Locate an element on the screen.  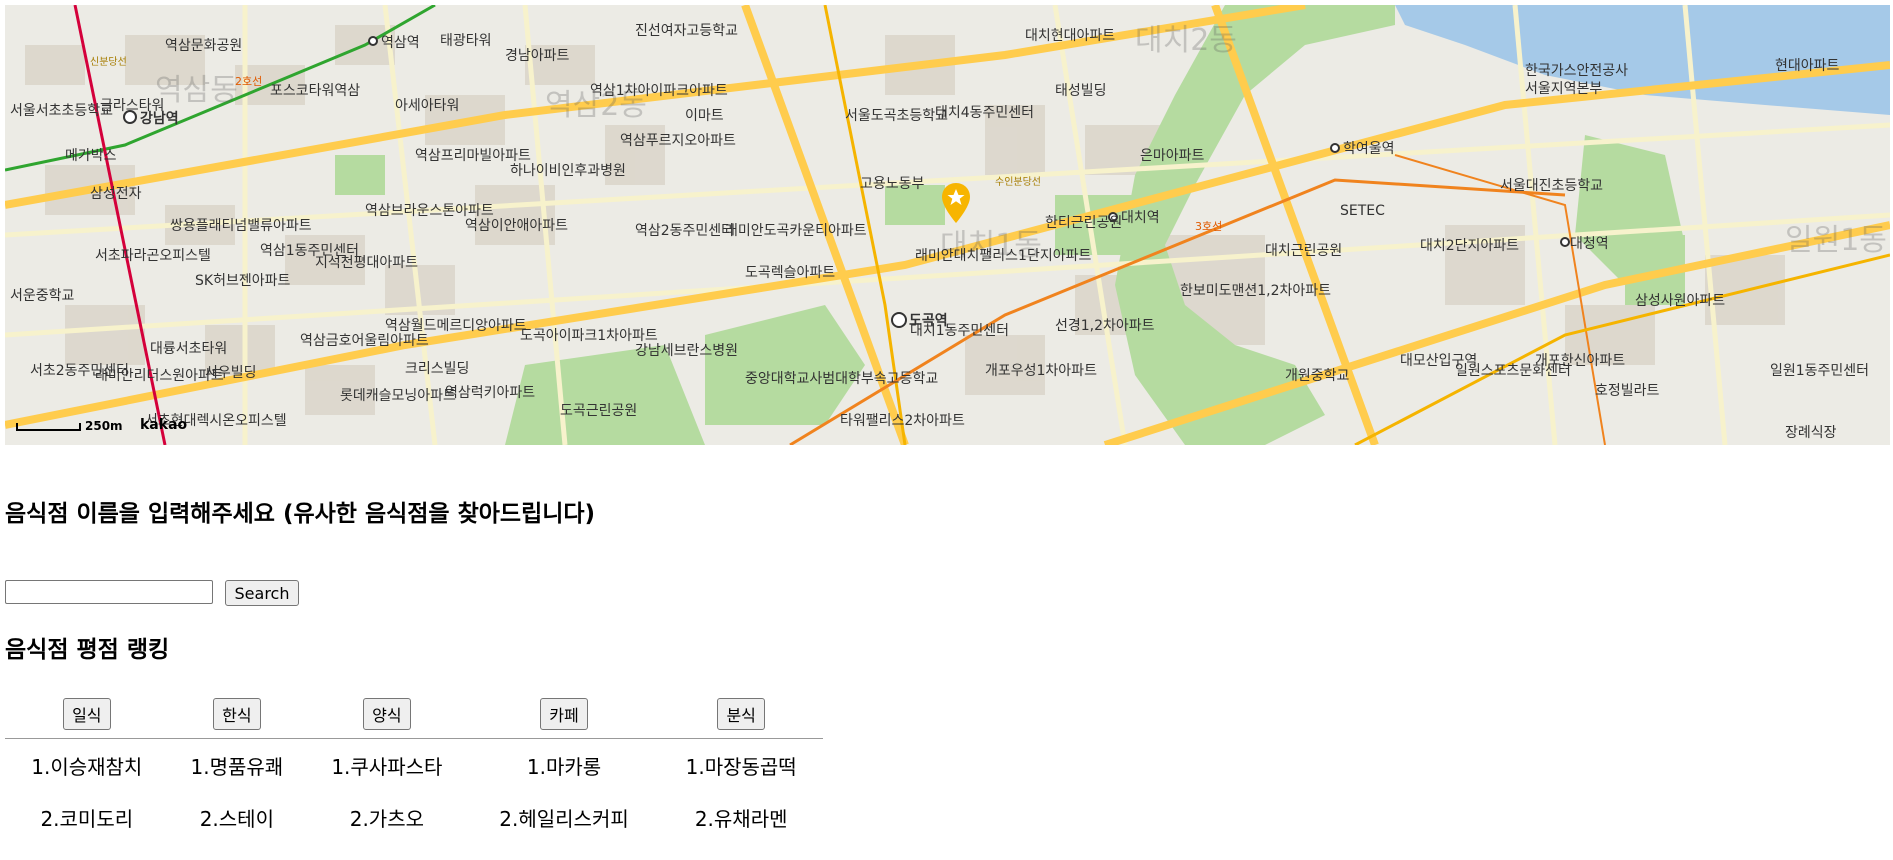
svg-text: 호정빌라트 is located at coordinates (1627, 391).